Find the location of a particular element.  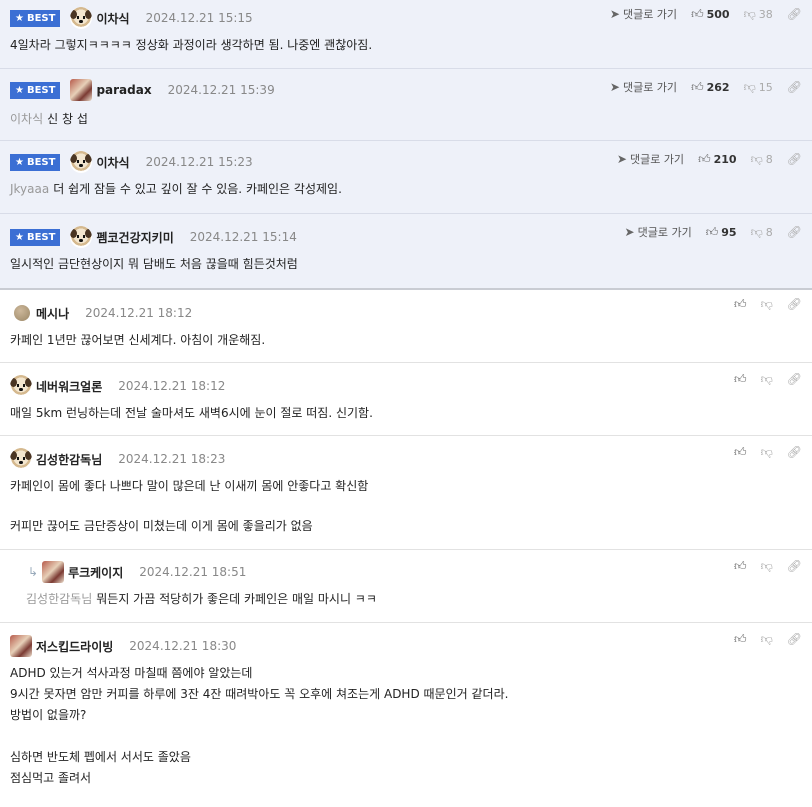

upvote-button: 👍︎ 500 is located at coordinates (710, 14).